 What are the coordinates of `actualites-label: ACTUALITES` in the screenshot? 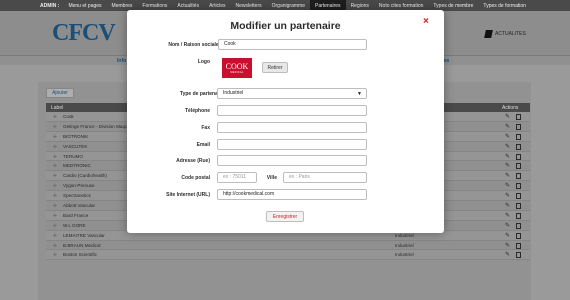 It's located at (510, 34).